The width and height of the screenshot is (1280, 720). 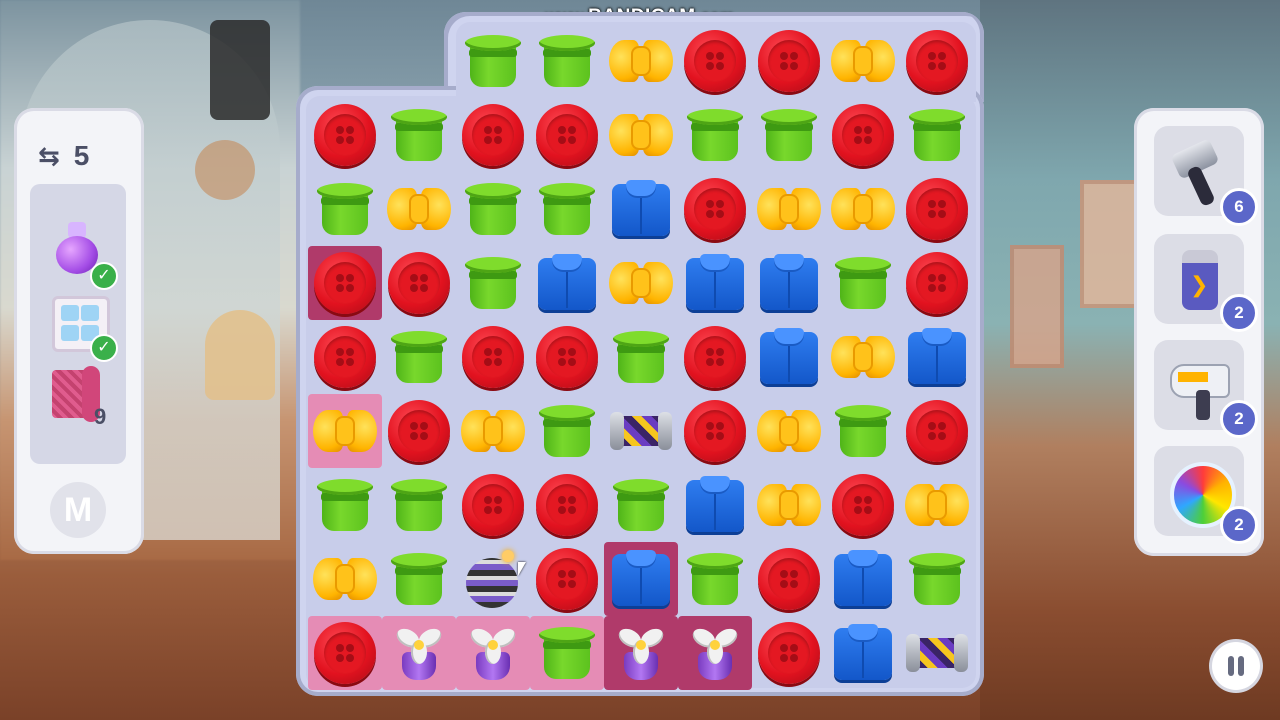 What do you see at coordinates (937, 653) in the screenshot?
I see `roller-powerup-piece` at bounding box center [937, 653].